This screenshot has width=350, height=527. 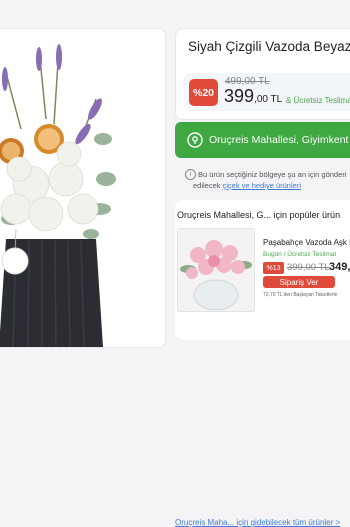 What do you see at coordinates (279, 140) in the screenshot?
I see `delivery-location-label: Oruçreis Mahallesi, Giyimkent Sit` at bounding box center [279, 140].